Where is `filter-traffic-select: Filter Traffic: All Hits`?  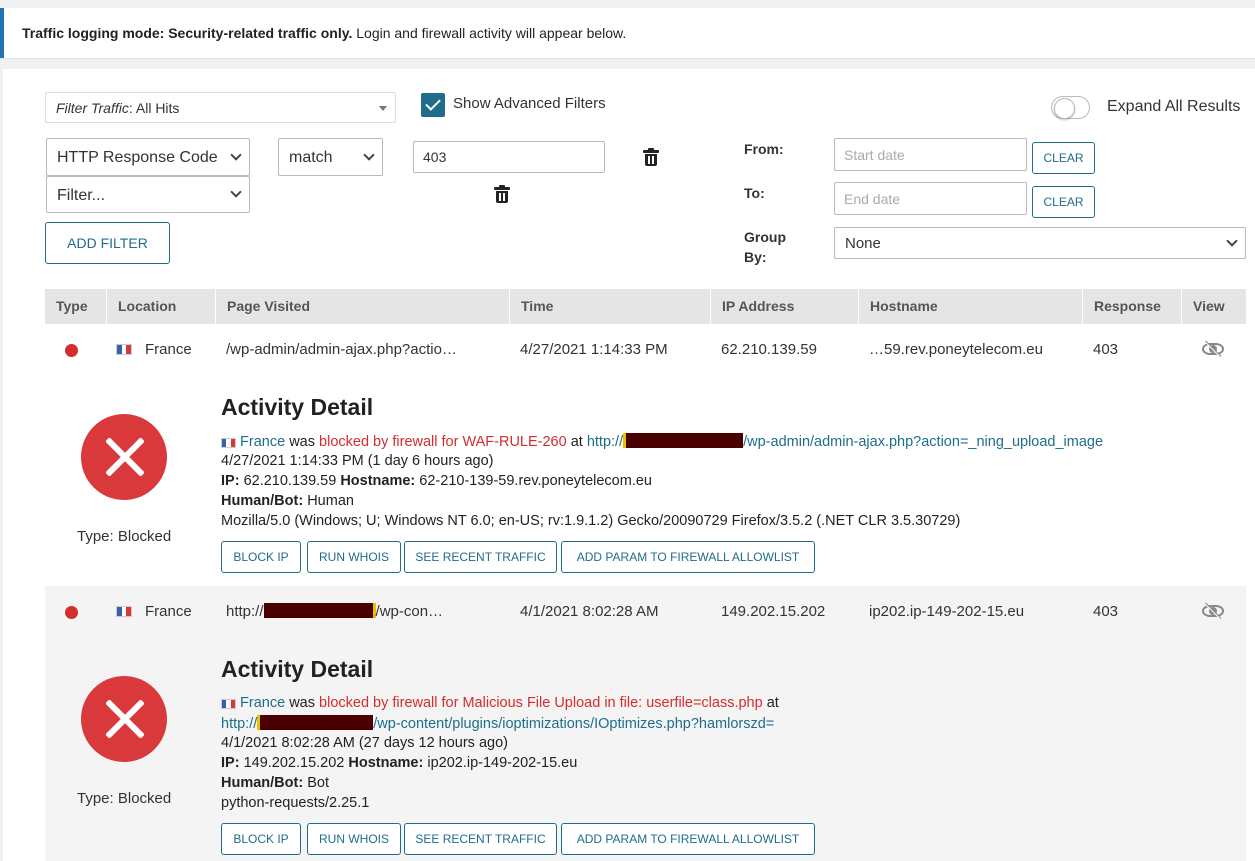
filter-traffic-select: Filter Traffic: All Hits is located at coordinates (220, 107).